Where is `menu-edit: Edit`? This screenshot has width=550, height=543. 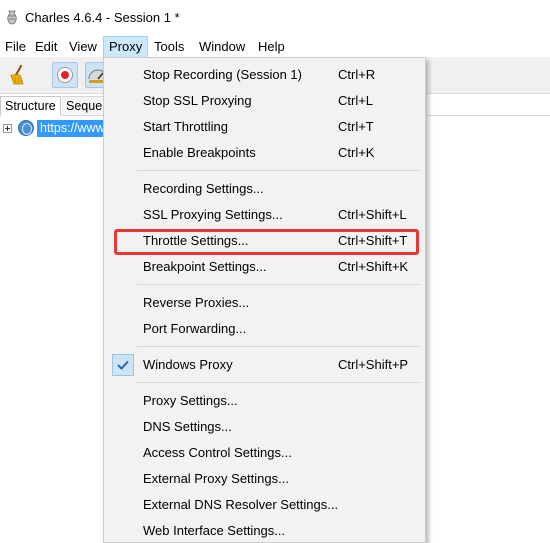 menu-edit: Edit is located at coordinates (46, 47).